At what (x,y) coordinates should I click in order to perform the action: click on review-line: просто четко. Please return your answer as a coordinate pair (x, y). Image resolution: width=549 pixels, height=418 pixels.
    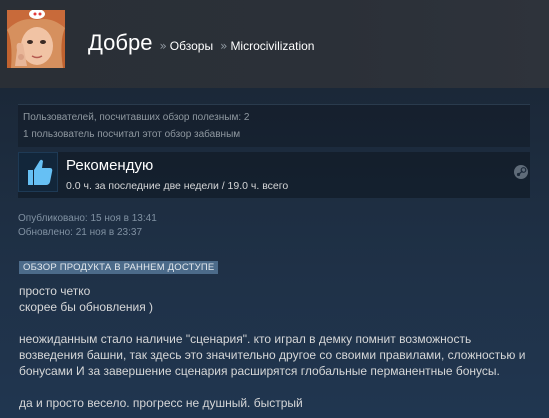
    Looking at the image, I should click on (55, 291).